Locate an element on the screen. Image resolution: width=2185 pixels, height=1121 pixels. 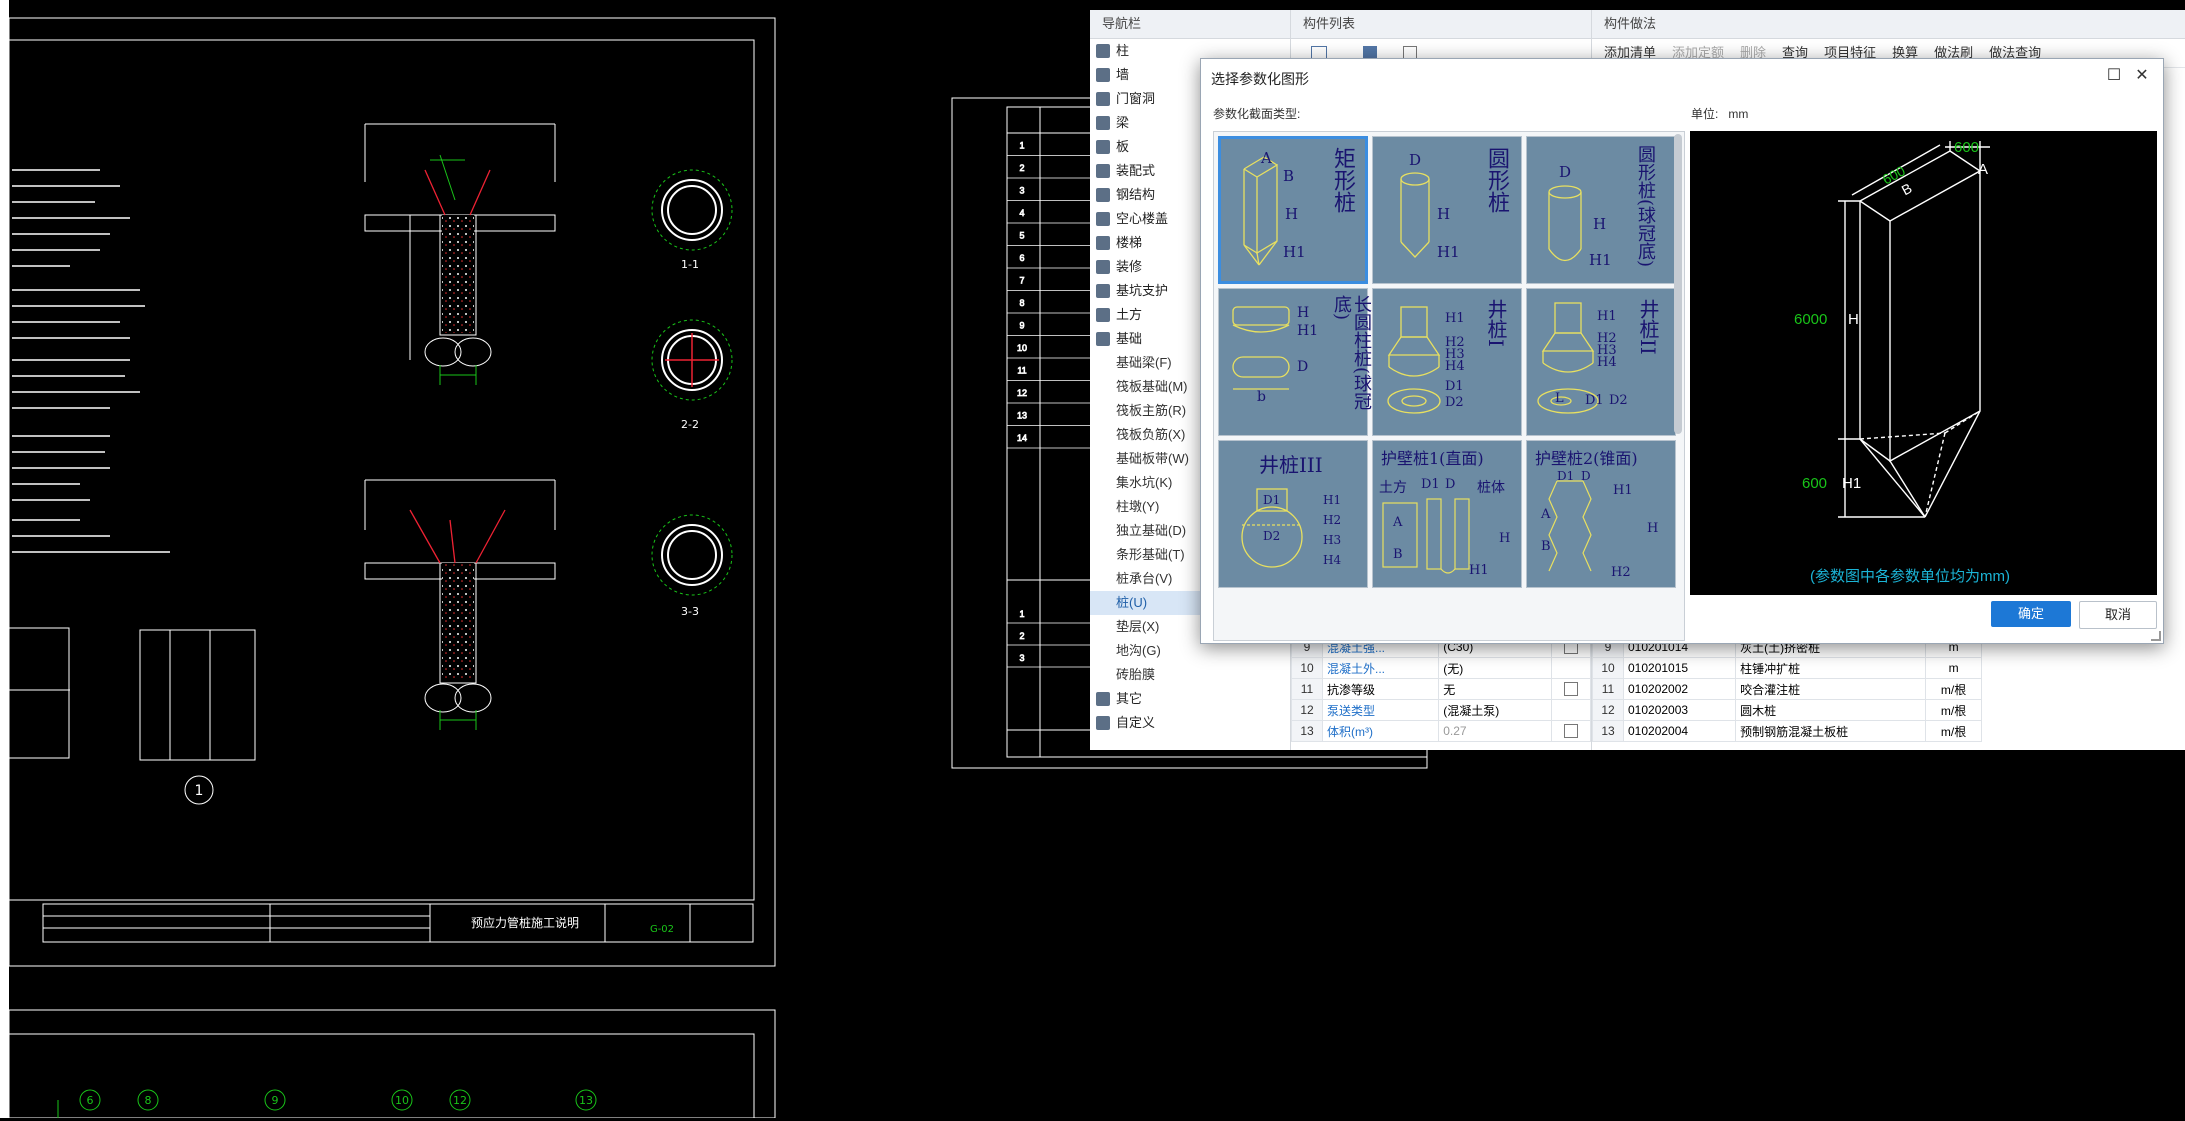
stair-icon is located at coordinates (1103, 243).